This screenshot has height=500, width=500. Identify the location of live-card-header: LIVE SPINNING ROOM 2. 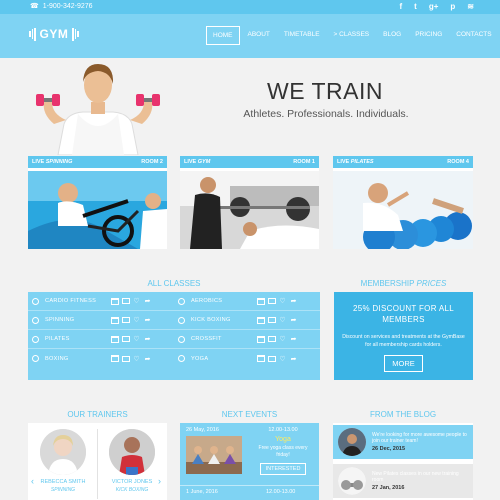
(97, 162).